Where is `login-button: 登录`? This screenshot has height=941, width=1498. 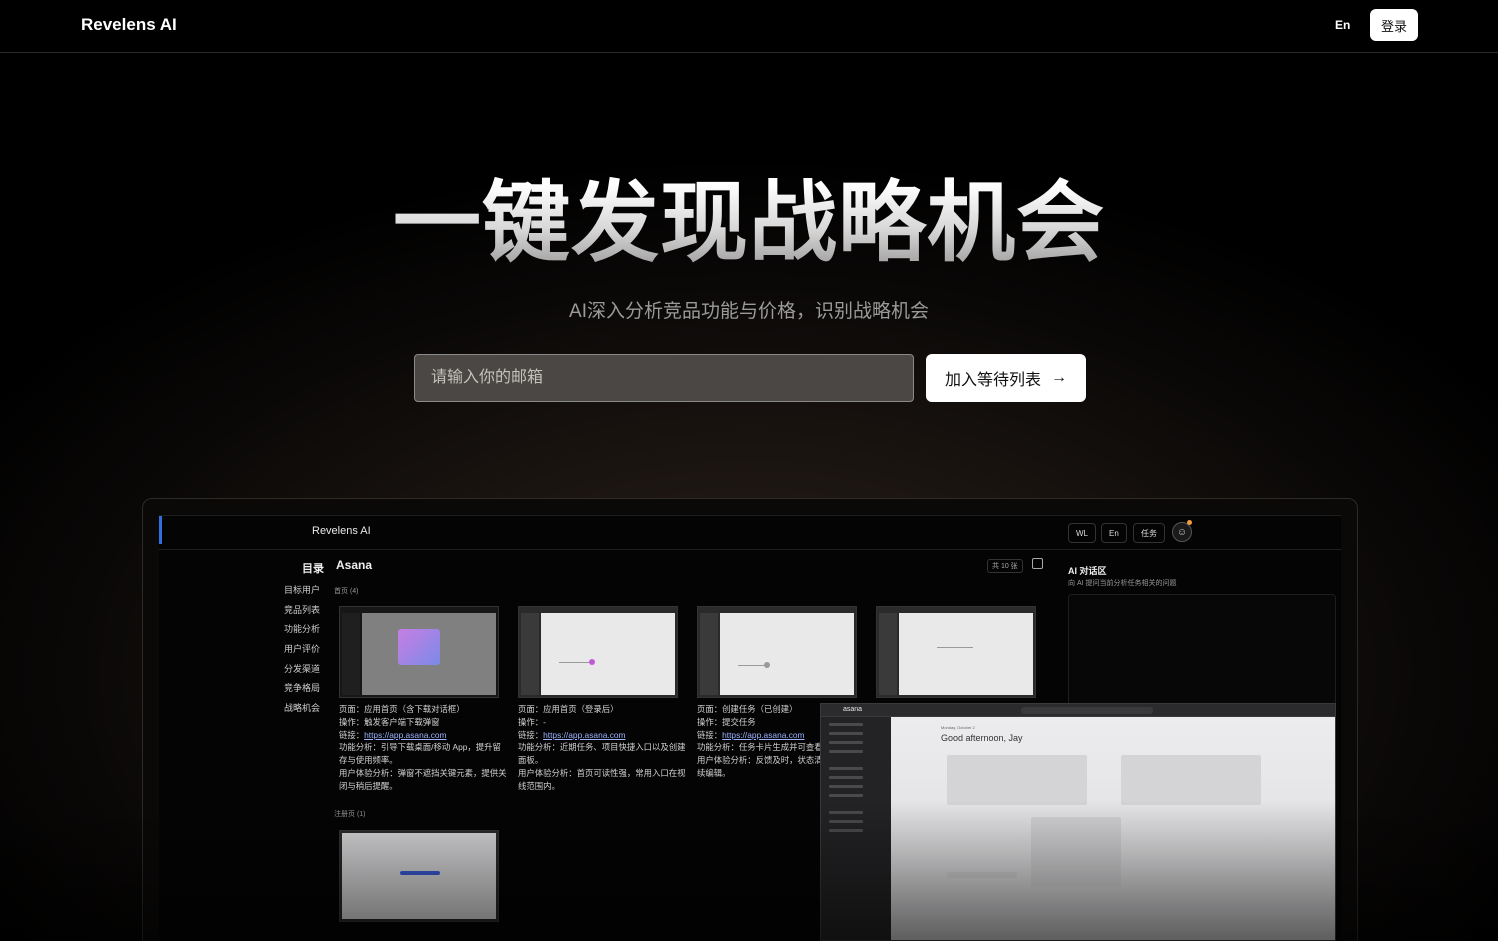
login-button: 登录 is located at coordinates (1394, 25).